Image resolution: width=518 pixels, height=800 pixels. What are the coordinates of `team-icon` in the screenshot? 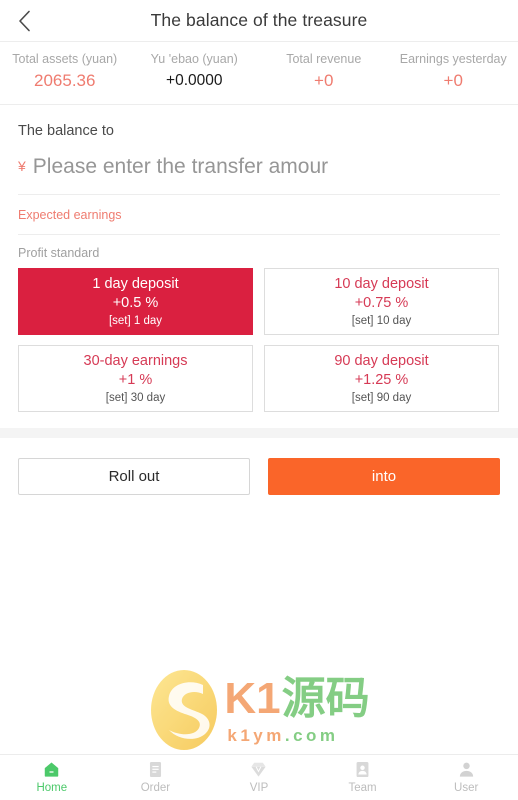 It's located at (362, 769).